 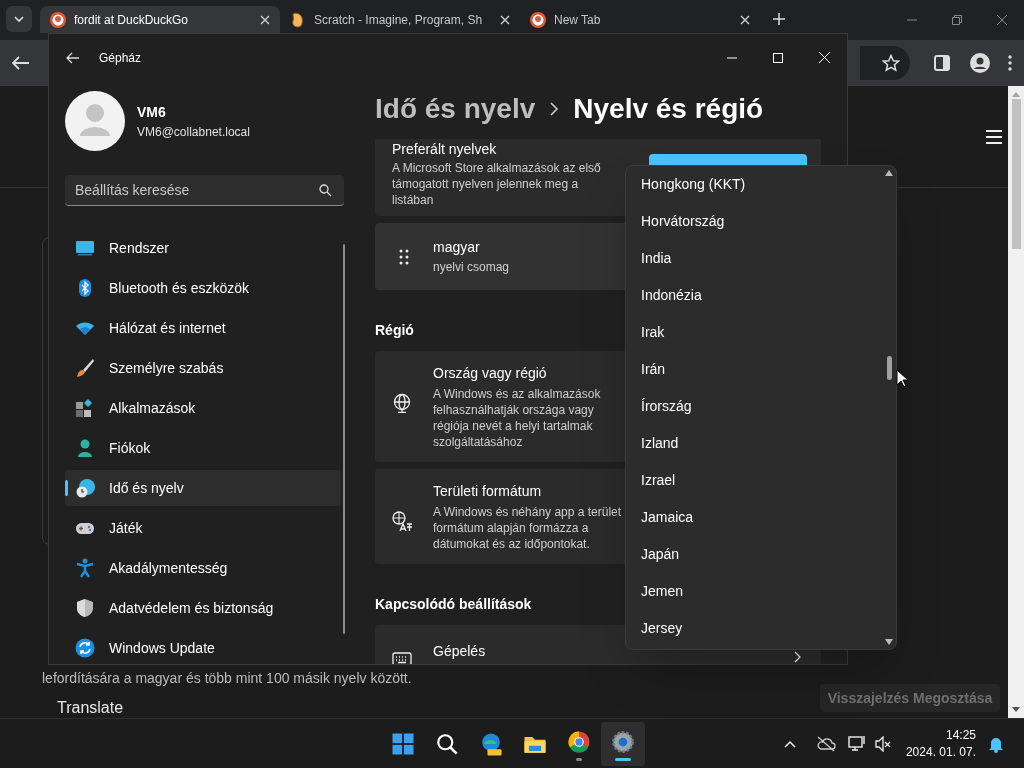 I want to click on address-bar, so click(x=885, y=63).